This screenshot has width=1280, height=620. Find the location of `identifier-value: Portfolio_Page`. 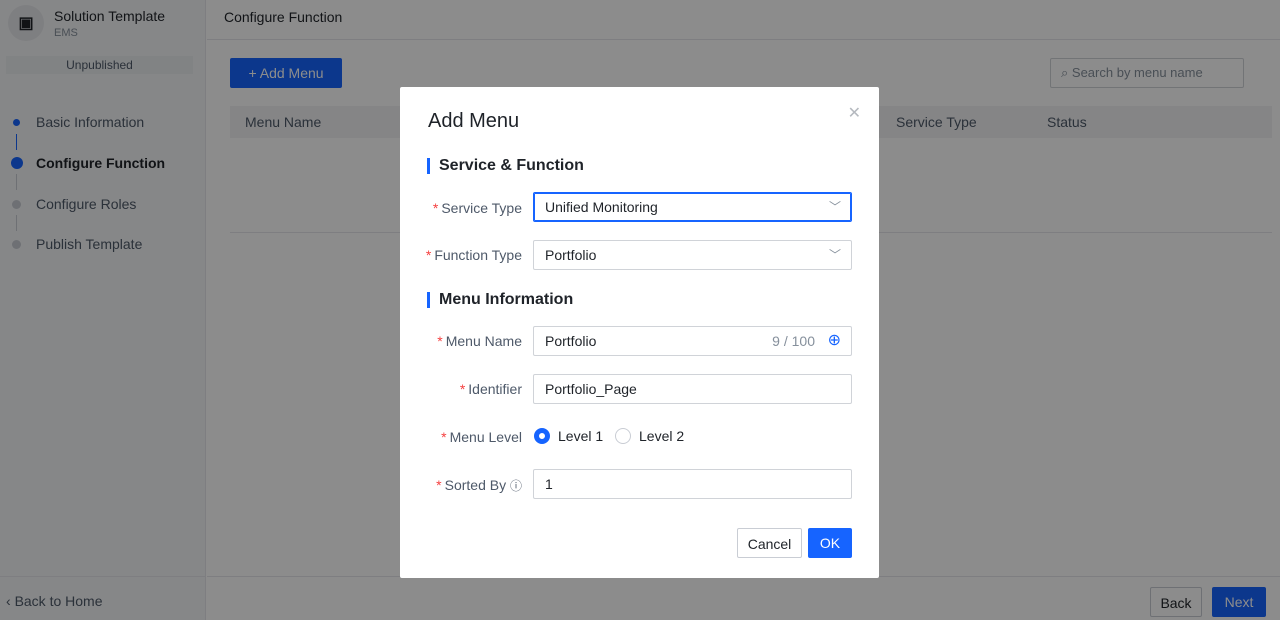

identifier-value: Portfolio_Page is located at coordinates (591, 389).